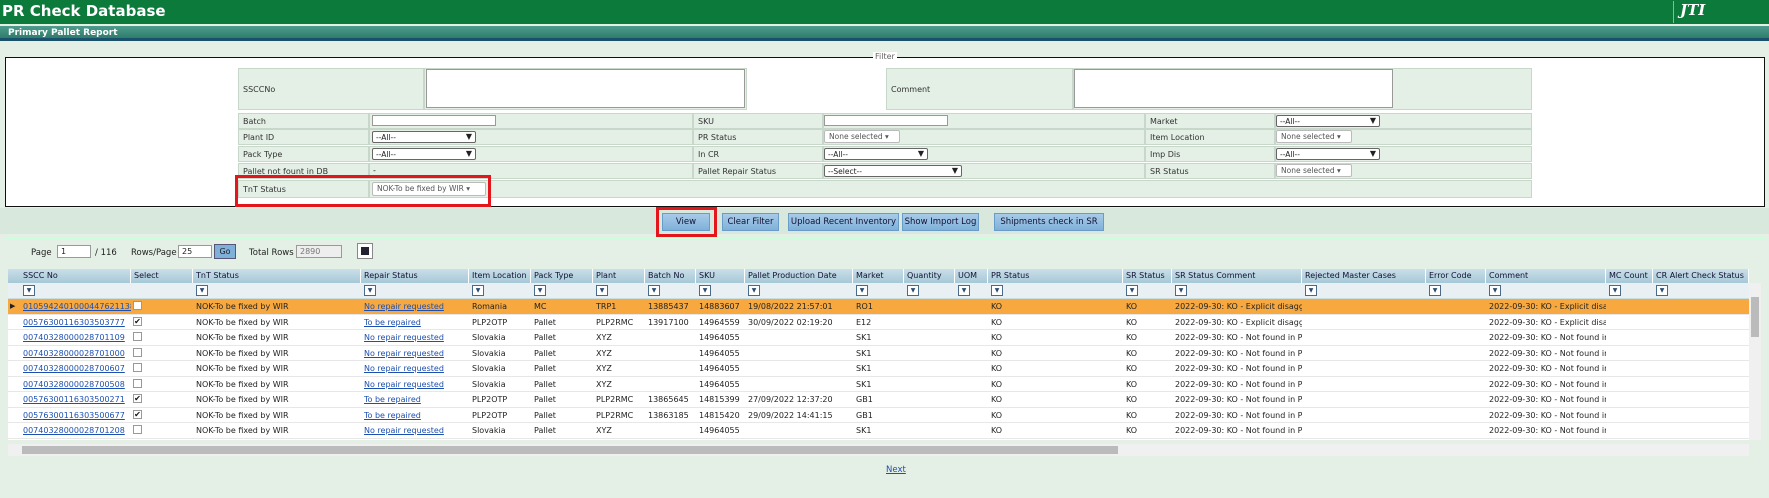 The height and width of the screenshot is (498, 1769). What do you see at coordinates (1755, 361) in the screenshot?
I see `vertical-scrollbar` at bounding box center [1755, 361].